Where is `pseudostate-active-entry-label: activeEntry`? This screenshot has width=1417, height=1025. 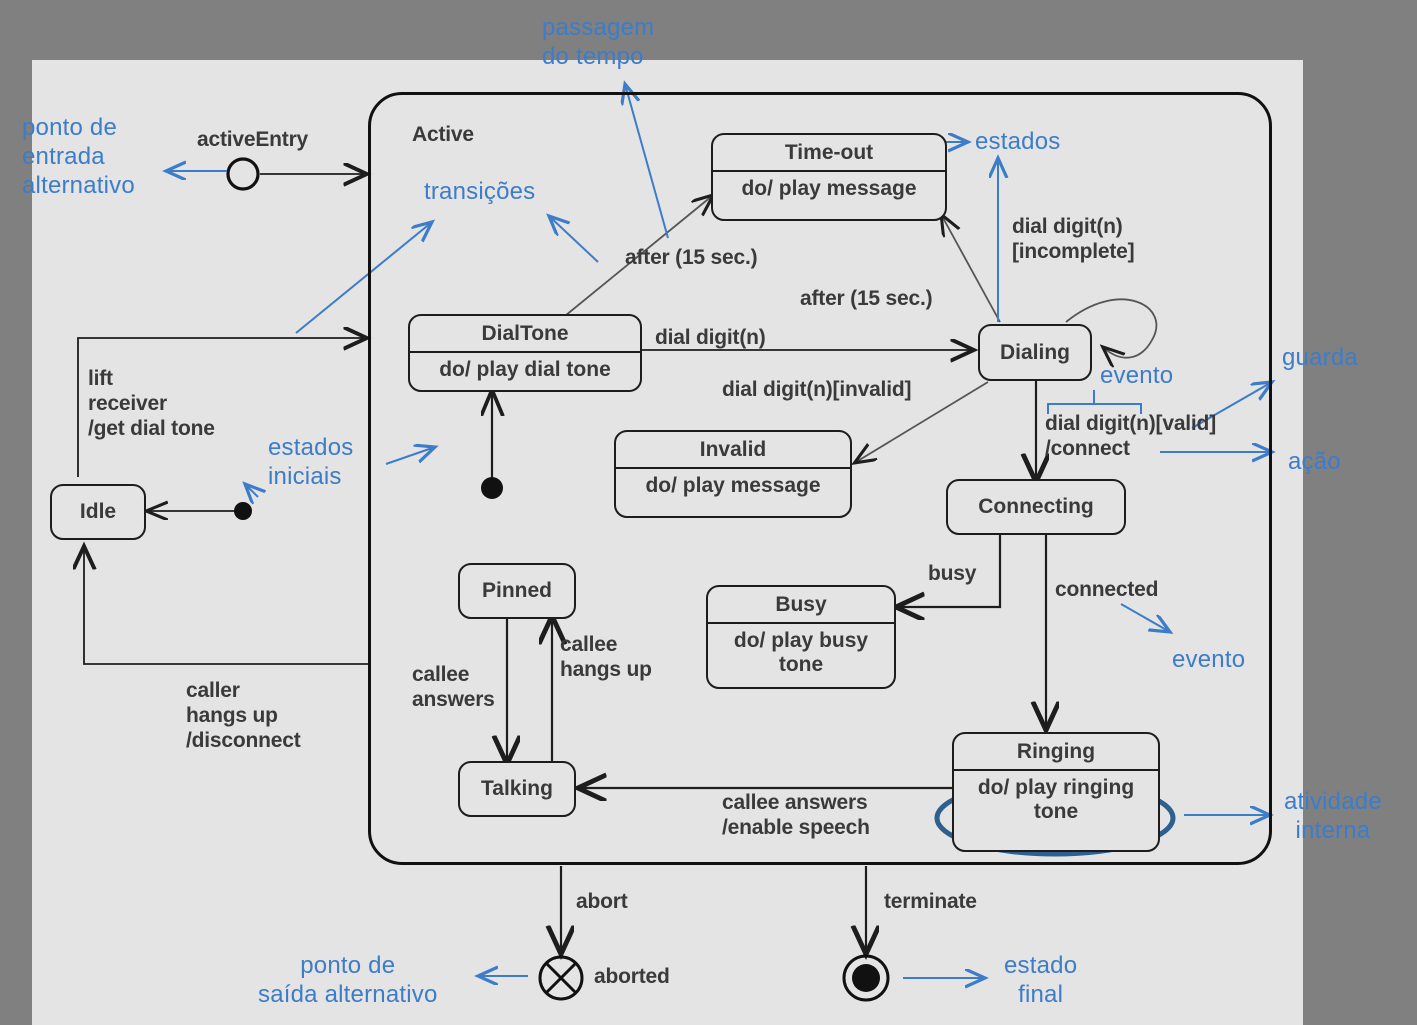
pseudostate-active-entry-label: activeEntry is located at coordinates (253, 139).